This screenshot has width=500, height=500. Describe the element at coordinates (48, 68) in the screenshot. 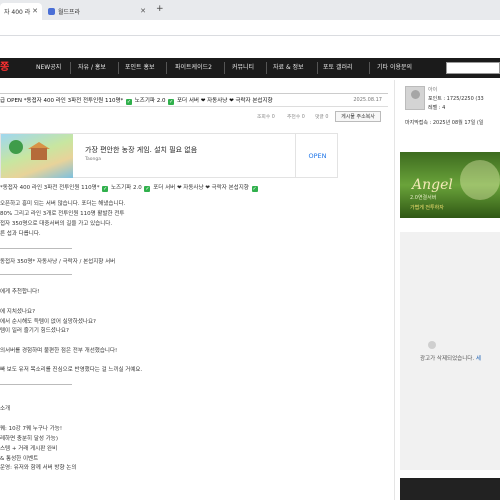

I see `nav-item-notice: NEW공지` at that location.